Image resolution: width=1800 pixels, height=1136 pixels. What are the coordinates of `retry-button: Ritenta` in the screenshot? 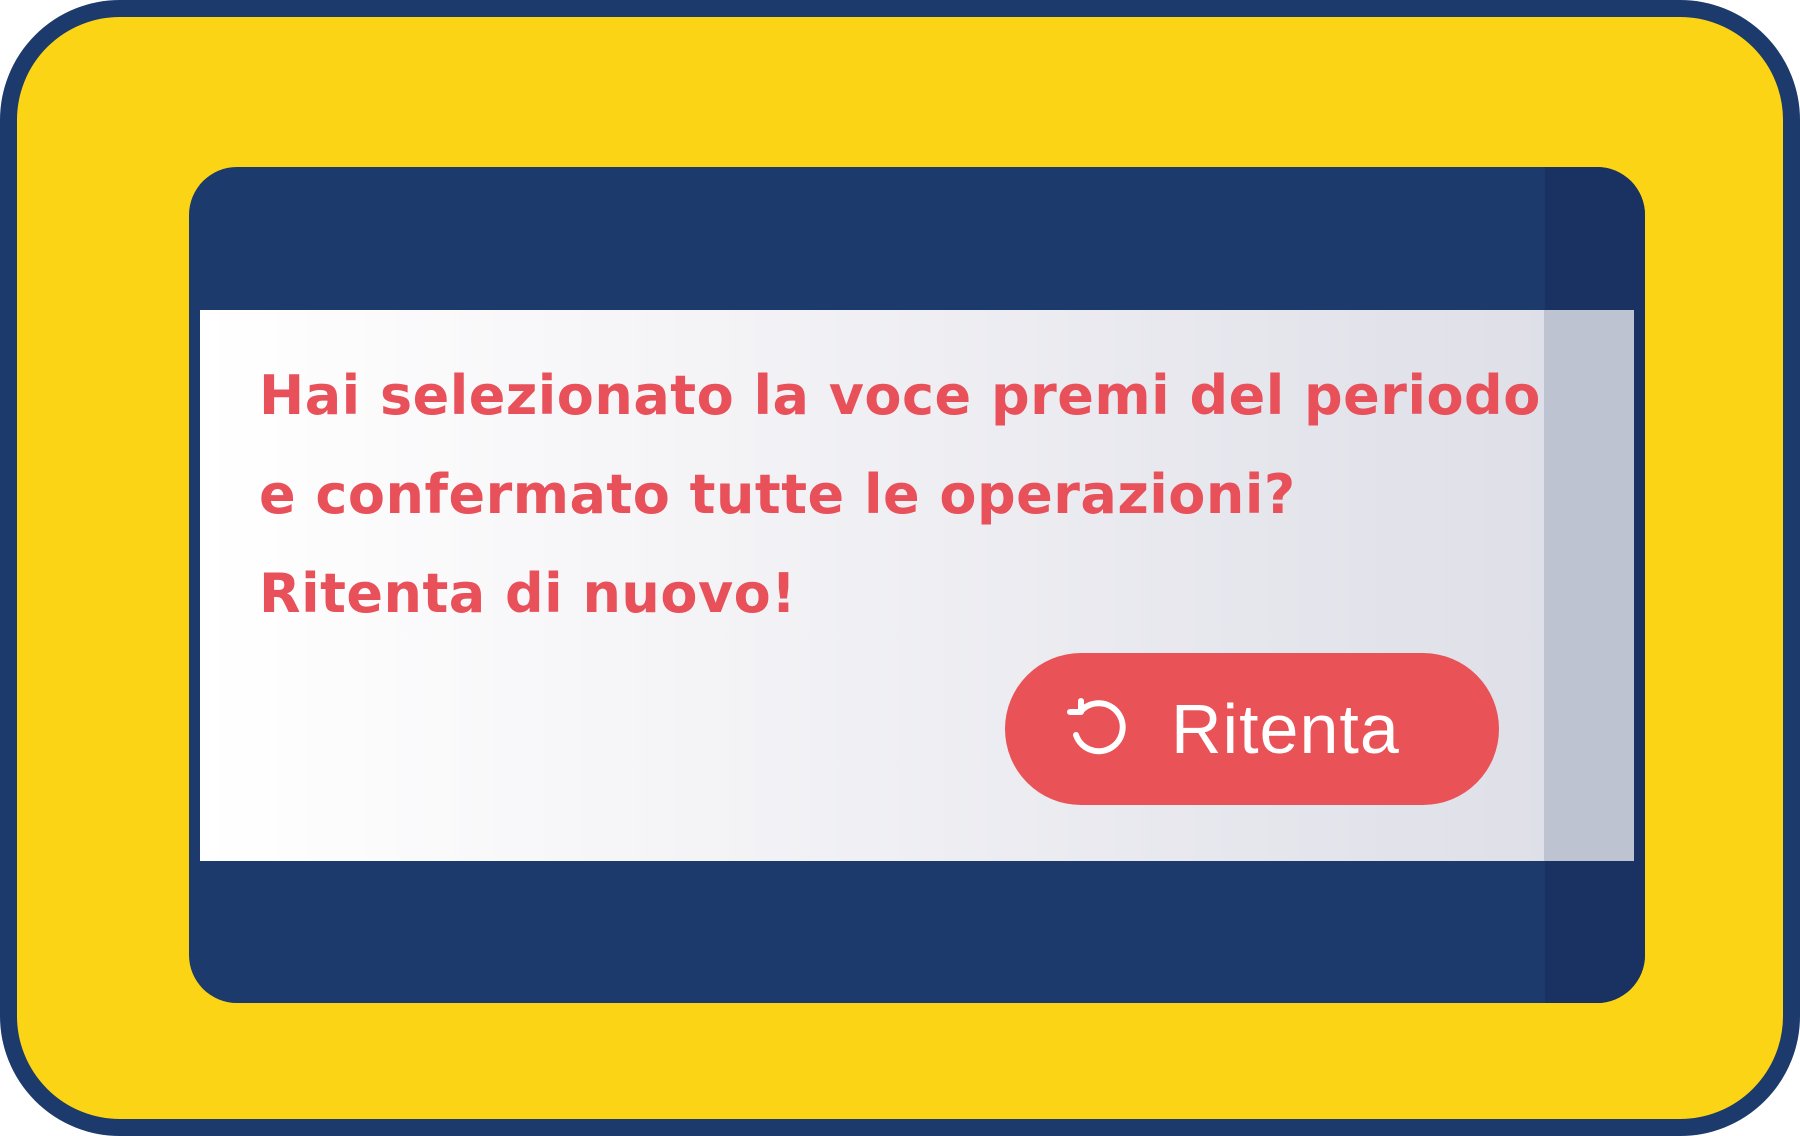 It's located at (1252, 729).